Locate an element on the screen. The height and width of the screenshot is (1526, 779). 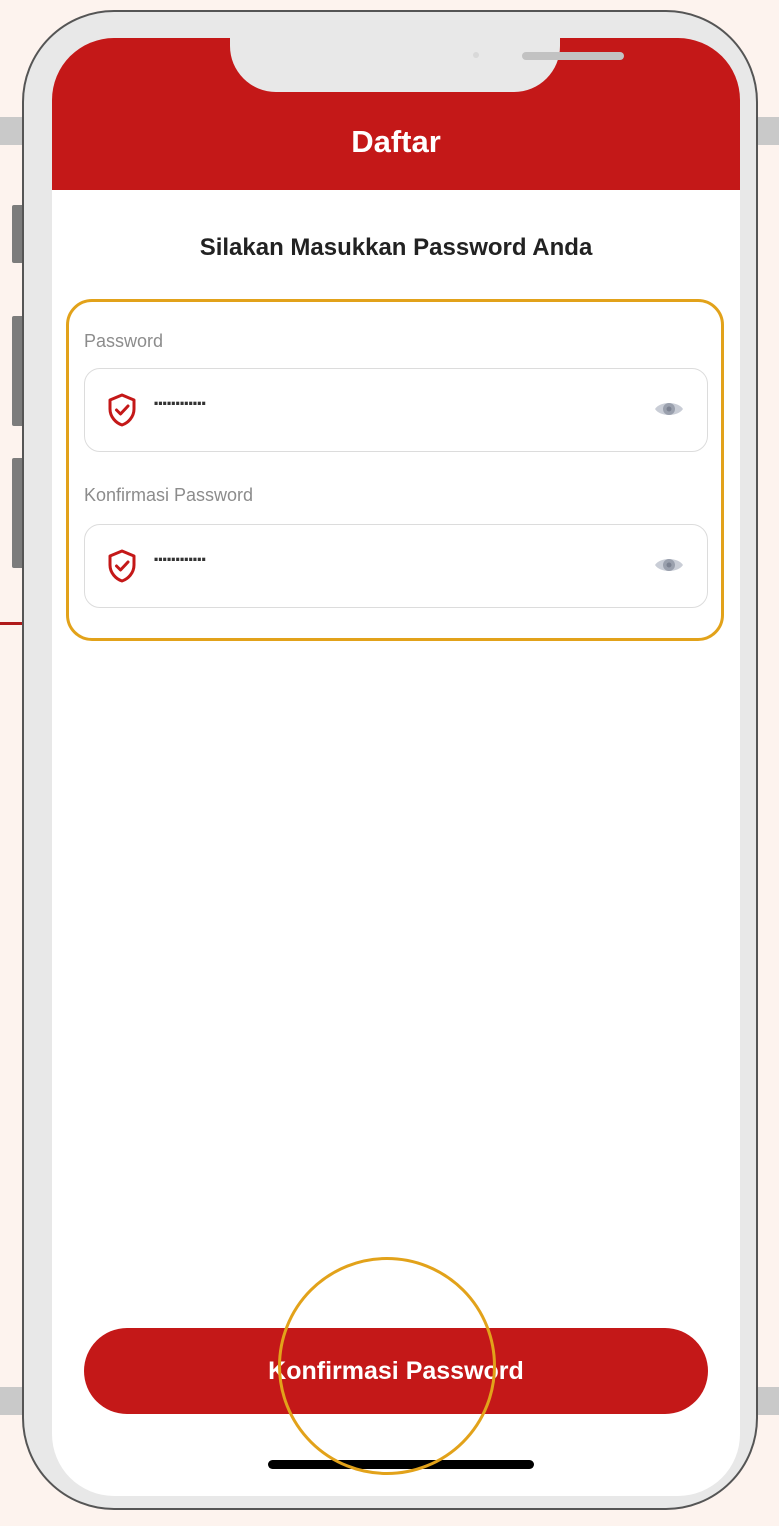
confirm-password-label: Konfirmasi Password is located at coordinates (169, 495).